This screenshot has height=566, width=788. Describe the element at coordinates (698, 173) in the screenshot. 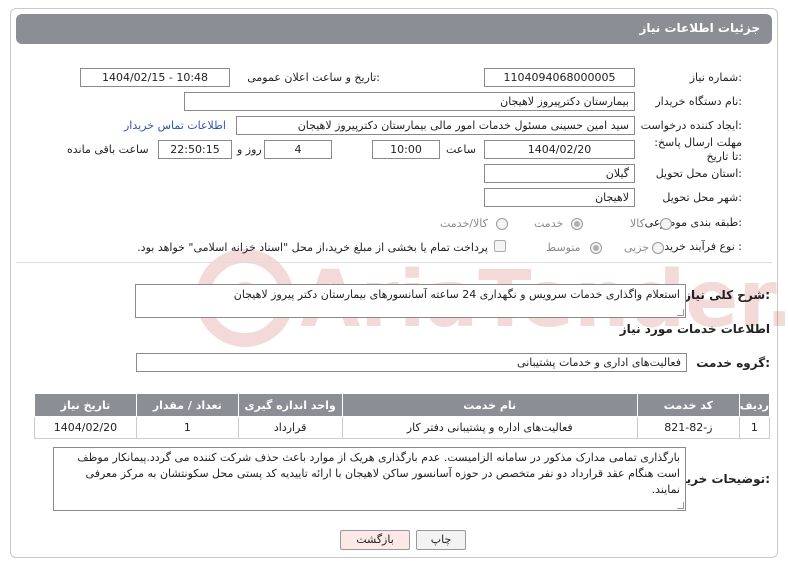

I see `province-label: استان محل تحویل:` at that location.